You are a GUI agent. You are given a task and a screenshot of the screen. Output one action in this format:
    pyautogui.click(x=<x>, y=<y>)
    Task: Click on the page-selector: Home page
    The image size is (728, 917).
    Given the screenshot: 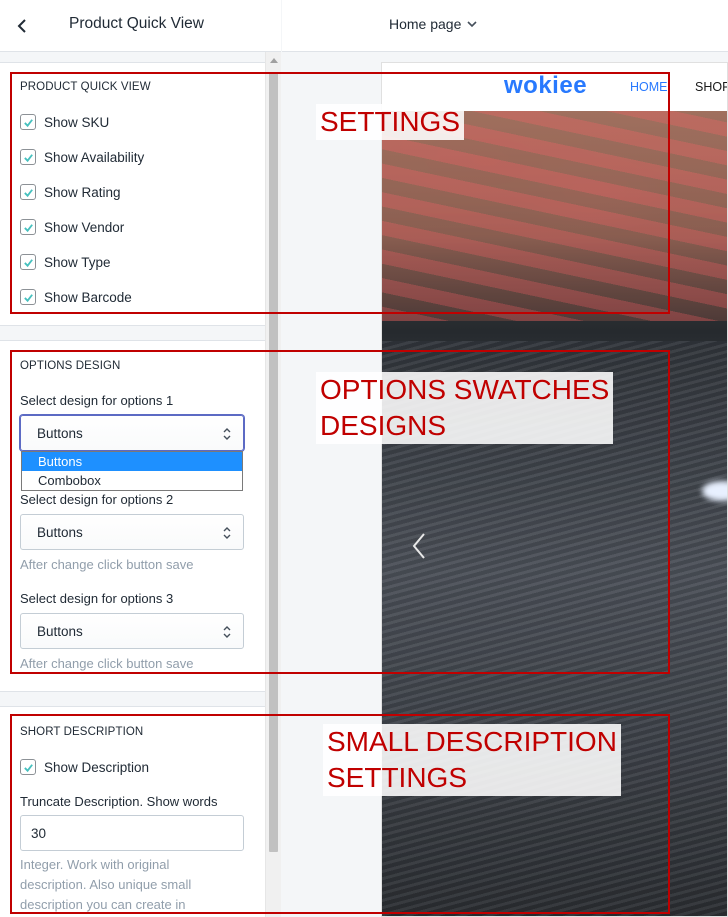 What is the action you would take?
    pyautogui.click(x=433, y=24)
    